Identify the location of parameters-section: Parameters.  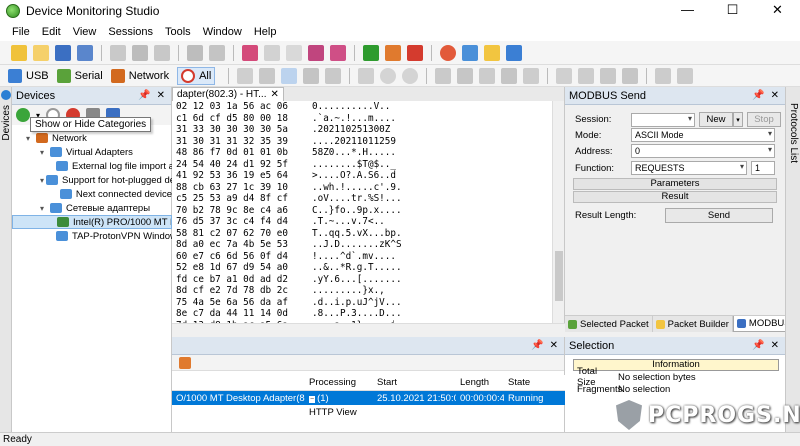
(675, 184).